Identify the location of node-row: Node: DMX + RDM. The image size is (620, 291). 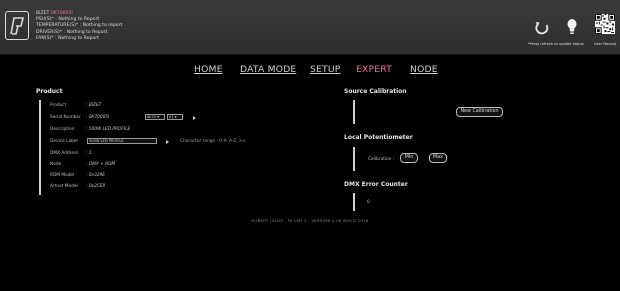
(83, 164).